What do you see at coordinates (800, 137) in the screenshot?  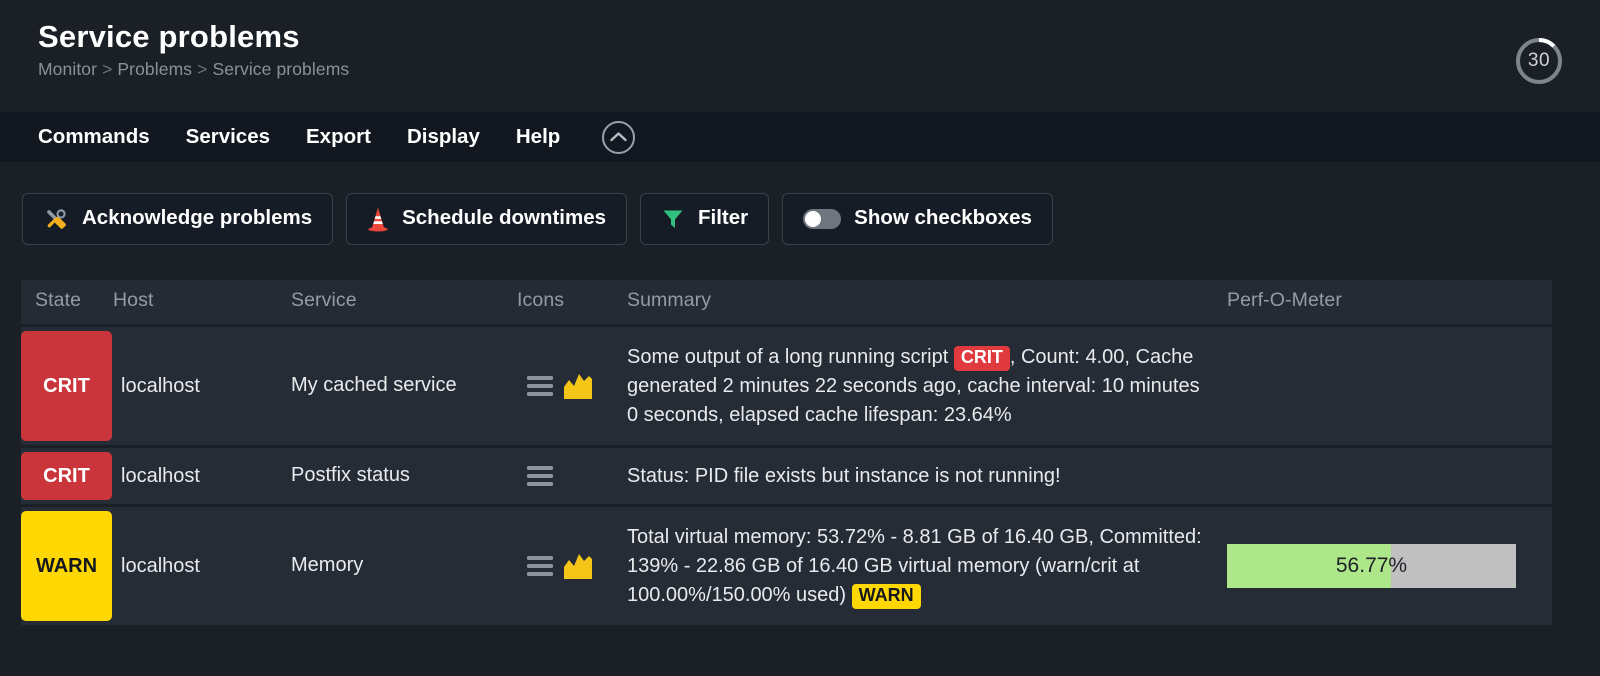 I see `menu-bar: Commands Services Export Display Help` at bounding box center [800, 137].